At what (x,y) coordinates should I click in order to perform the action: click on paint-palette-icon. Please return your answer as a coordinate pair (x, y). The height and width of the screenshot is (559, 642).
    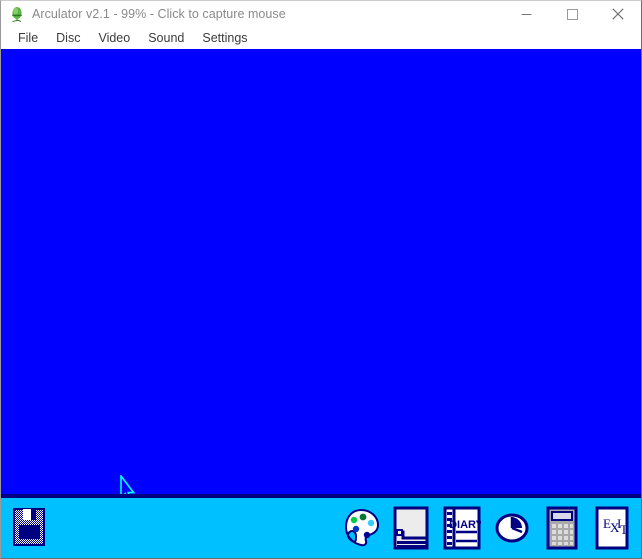
    Looking at the image, I should click on (362, 528).